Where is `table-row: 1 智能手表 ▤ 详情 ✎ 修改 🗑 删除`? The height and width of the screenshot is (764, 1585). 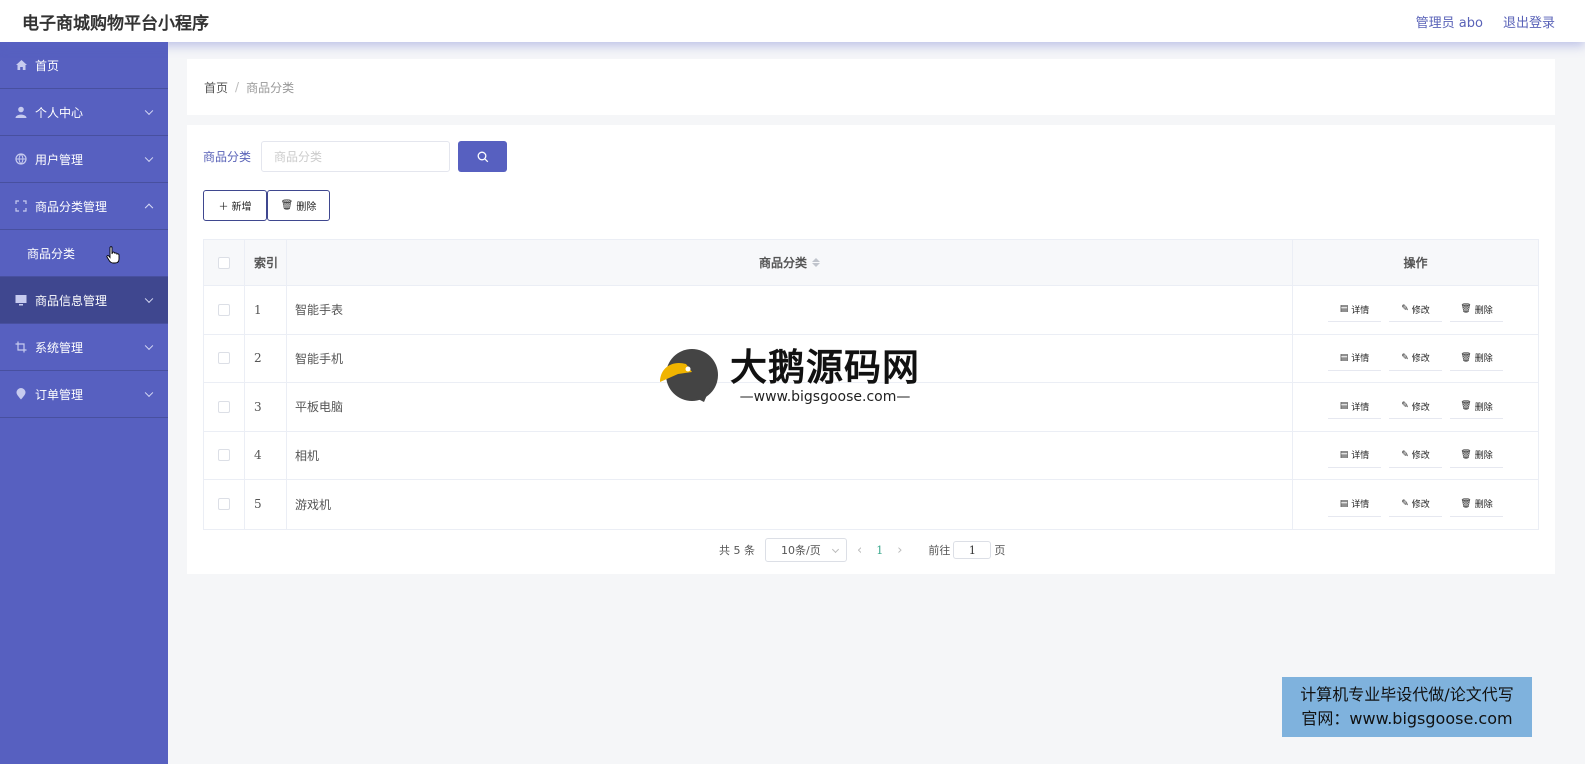
table-row: 1 智能手表 ▤ 详情 ✎ 修改 🗑 删除 is located at coordinates (871, 310).